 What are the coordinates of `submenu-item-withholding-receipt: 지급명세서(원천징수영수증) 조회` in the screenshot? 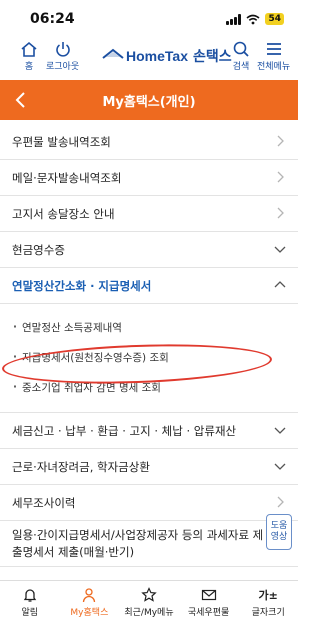 It's located at (149, 357).